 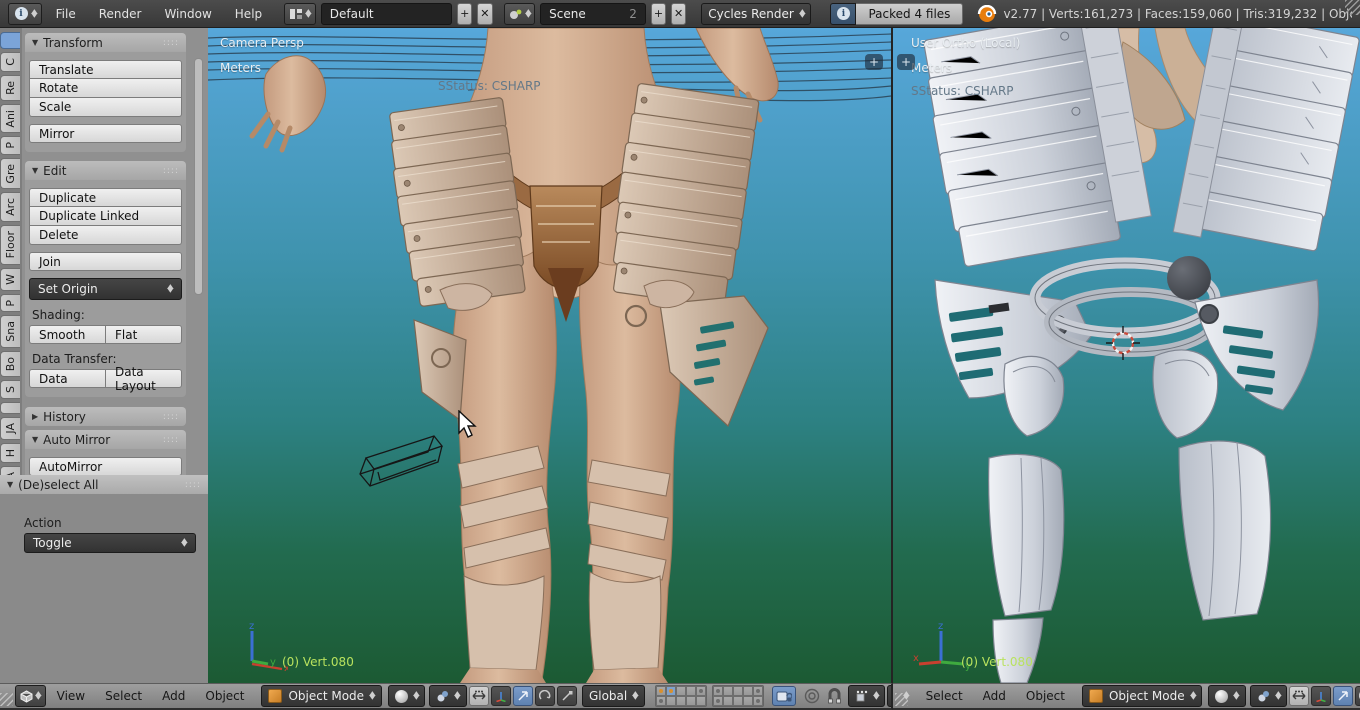 What do you see at coordinates (67, 378) in the screenshot?
I see `data-button: Data` at bounding box center [67, 378].